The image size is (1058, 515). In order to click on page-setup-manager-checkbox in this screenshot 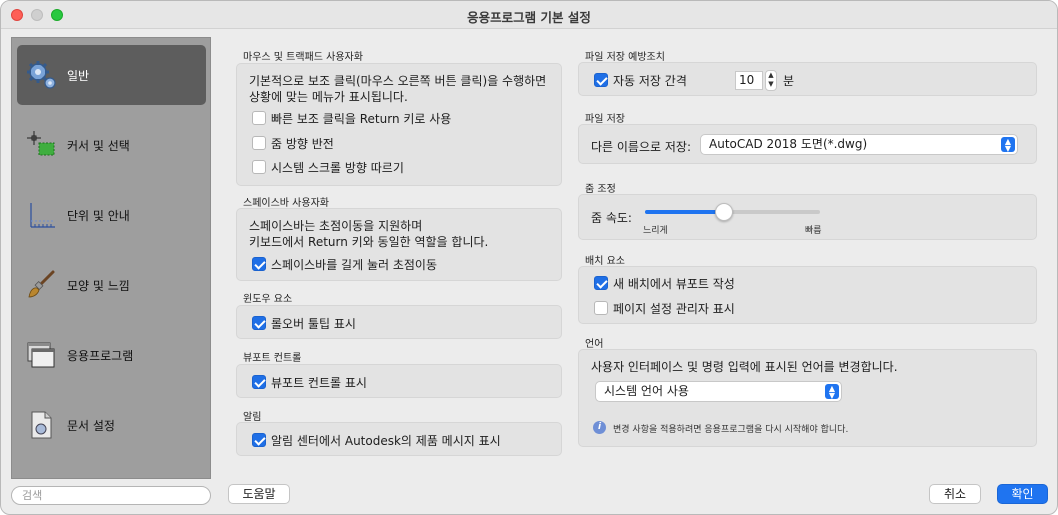, I will do `click(601, 308)`.